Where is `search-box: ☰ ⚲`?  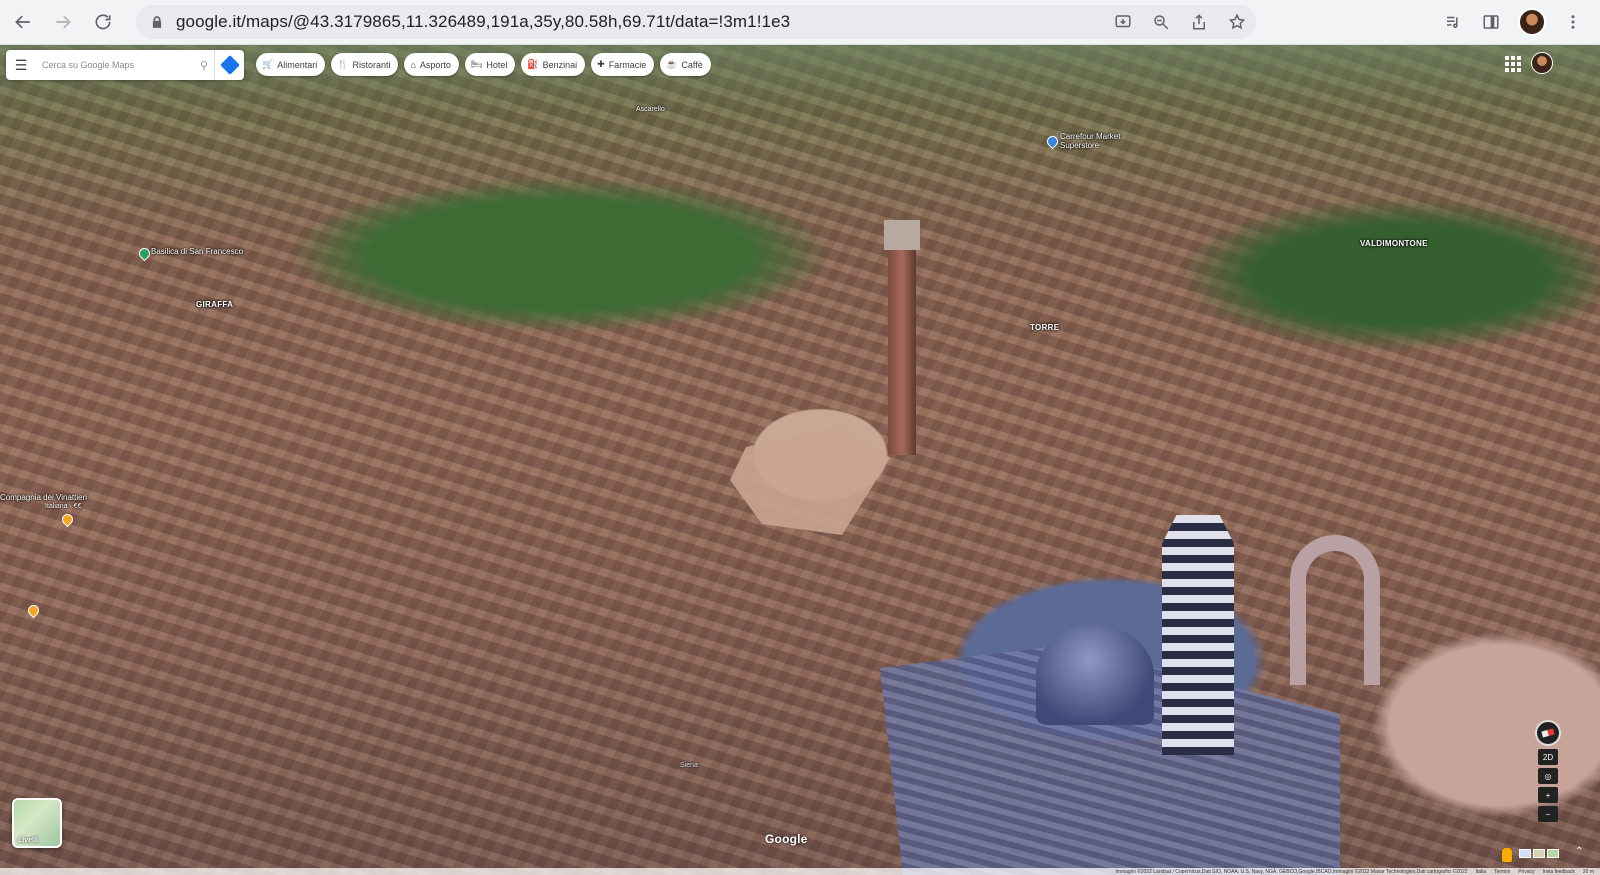
search-box: ☰ ⚲ is located at coordinates (125, 65).